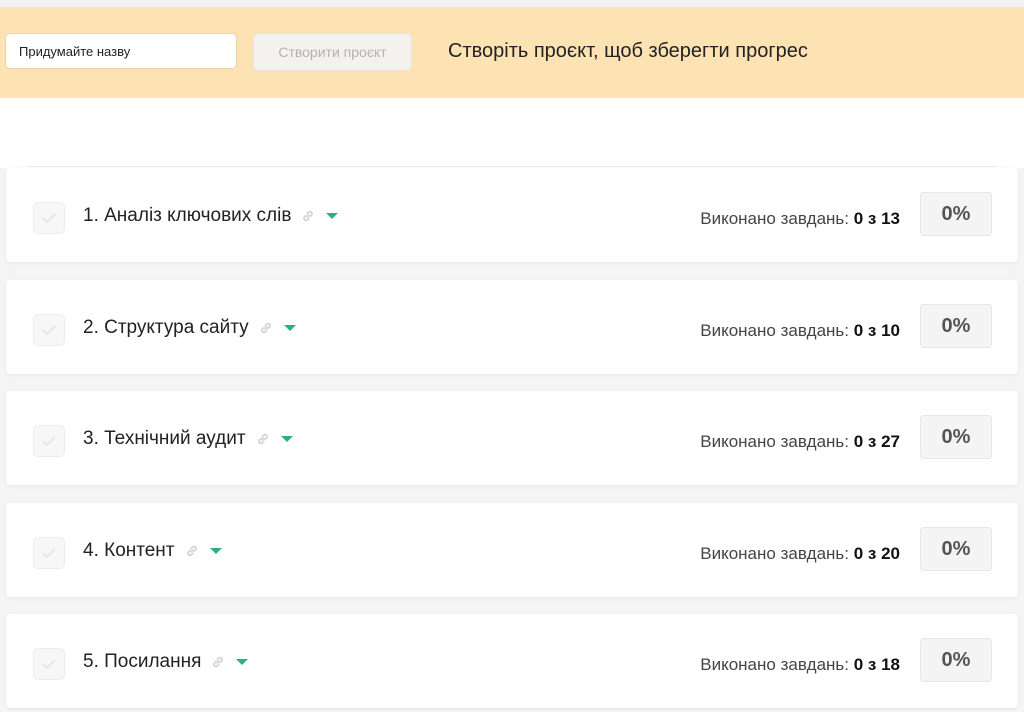 Image resolution: width=1024 pixels, height=712 pixels. What do you see at coordinates (512, 3) in the screenshot?
I see `top-strip` at bounding box center [512, 3].